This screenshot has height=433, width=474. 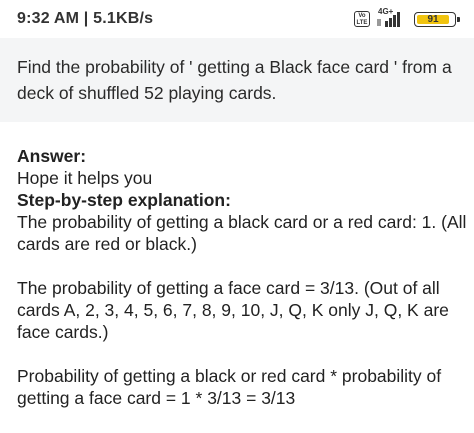 What do you see at coordinates (85, 178) in the screenshot?
I see `answer-intro: Hope it helps you` at bounding box center [85, 178].